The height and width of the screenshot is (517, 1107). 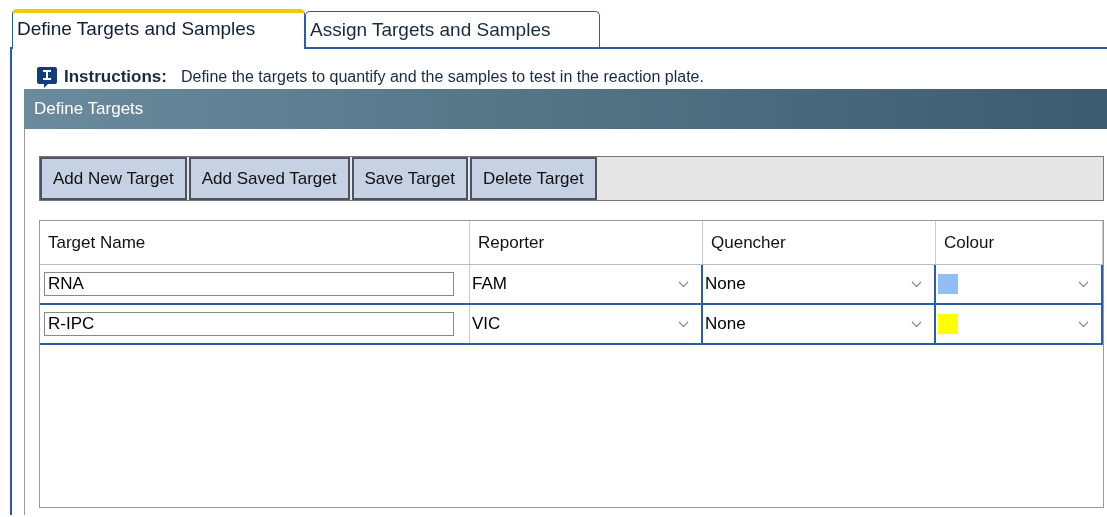 I want to click on column-header: Colour, so click(x=1019, y=242).